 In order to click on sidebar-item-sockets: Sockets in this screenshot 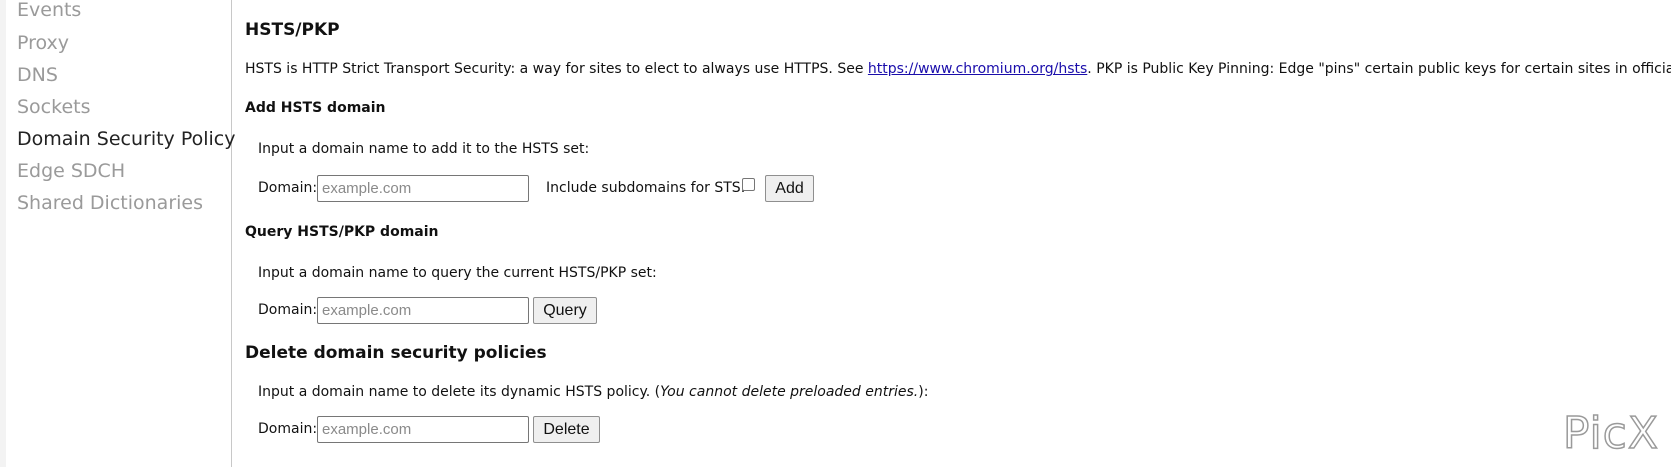, I will do `click(54, 107)`.